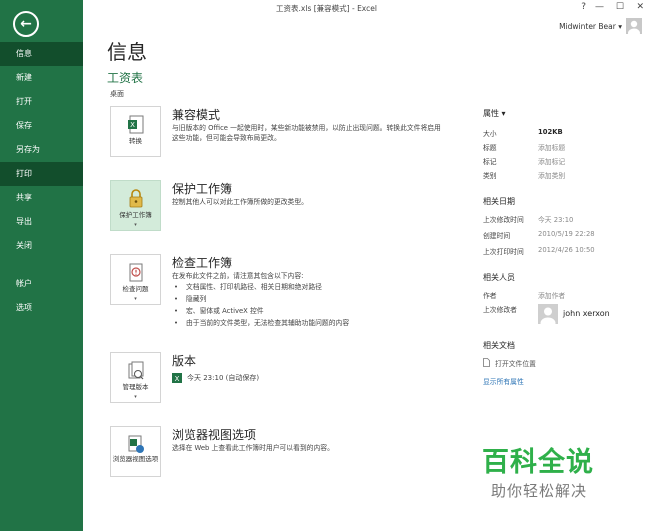  Describe the element at coordinates (312, 311) in the screenshot. I see `list-item: 宏、窗体或 ActiveX 控件` at that location.